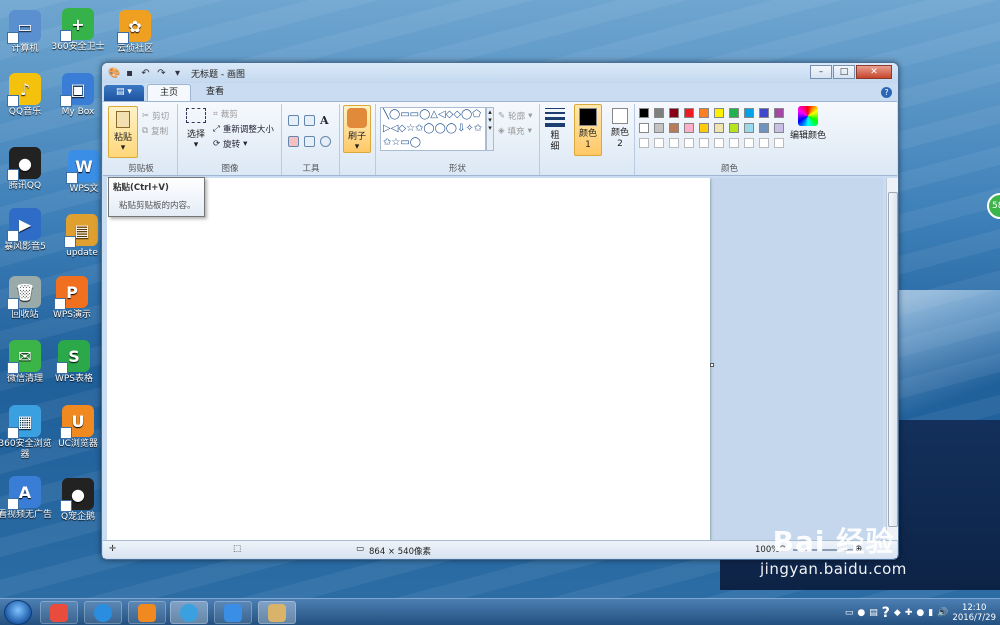 This screenshot has width=1000, height=625. Describe the element at coordinates (861, 613) in the screenshot. I see `tray-icon-2: ●` at that location.